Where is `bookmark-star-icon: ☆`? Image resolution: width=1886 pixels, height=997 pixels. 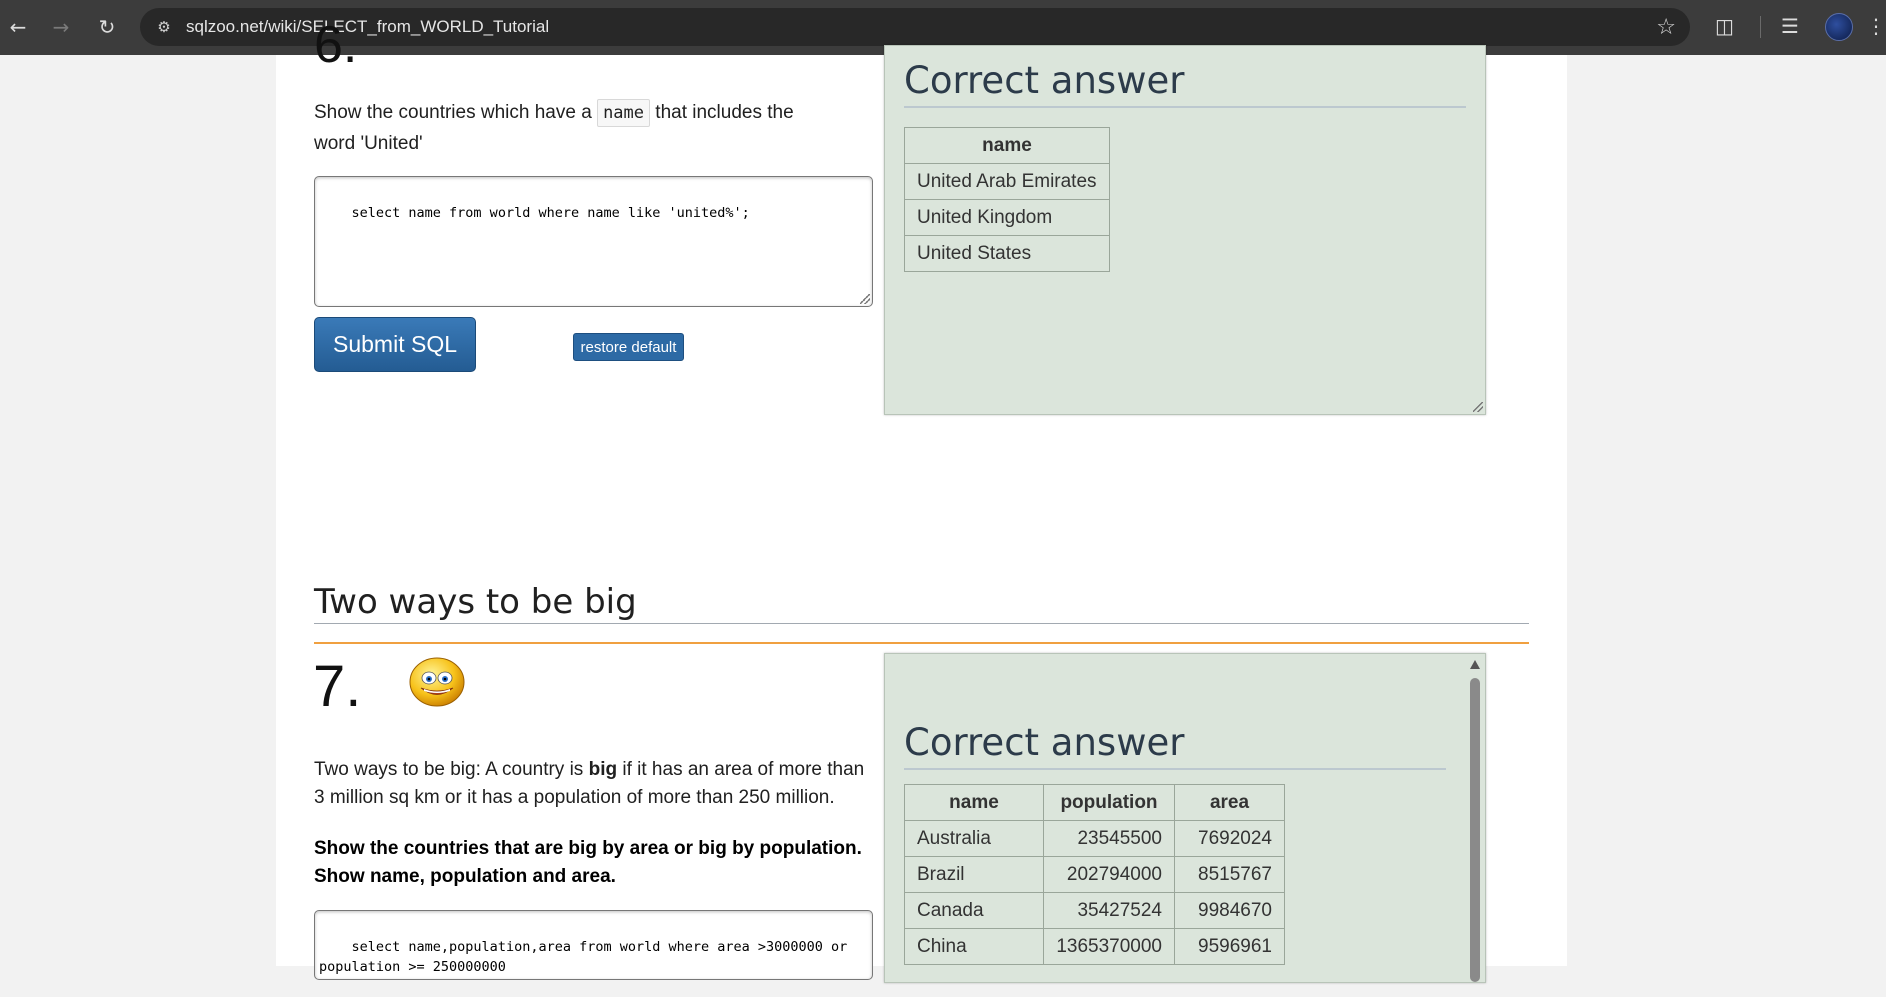 bookmark-star-icon: ☆ is located at coordinates (1666, 27).